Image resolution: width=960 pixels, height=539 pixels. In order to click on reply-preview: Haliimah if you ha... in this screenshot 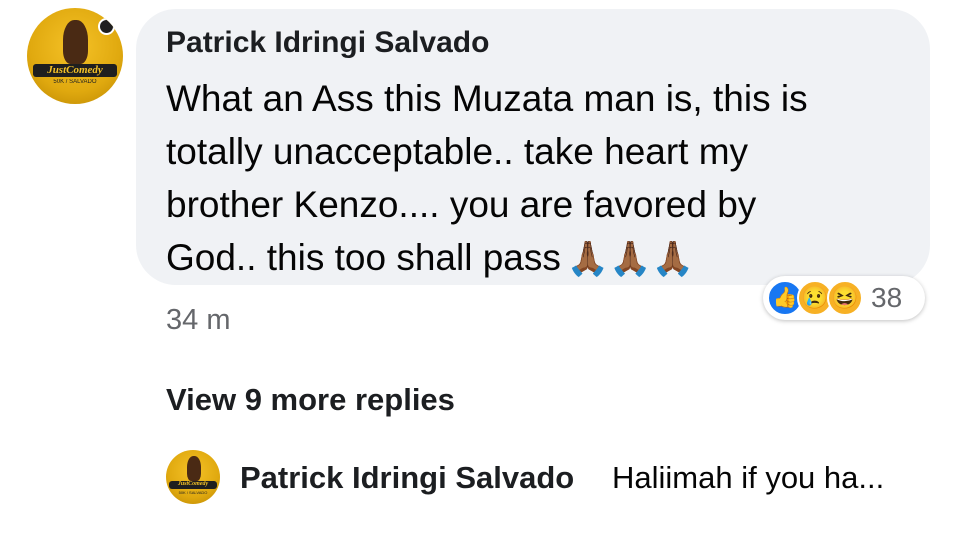, I will do `click(748, 478)`.